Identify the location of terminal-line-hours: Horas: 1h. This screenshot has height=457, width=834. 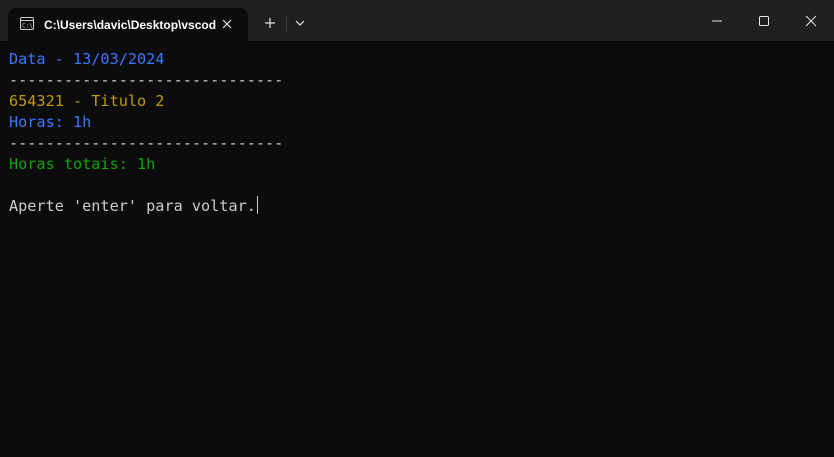
(50, 122).